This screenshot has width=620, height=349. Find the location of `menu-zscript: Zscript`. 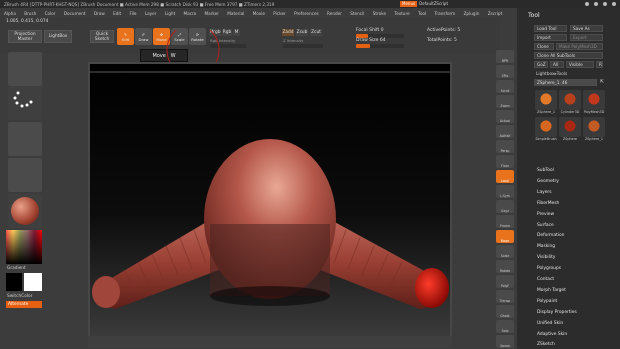

menu-zscript: Zscript is located at coordinates (495, 13).